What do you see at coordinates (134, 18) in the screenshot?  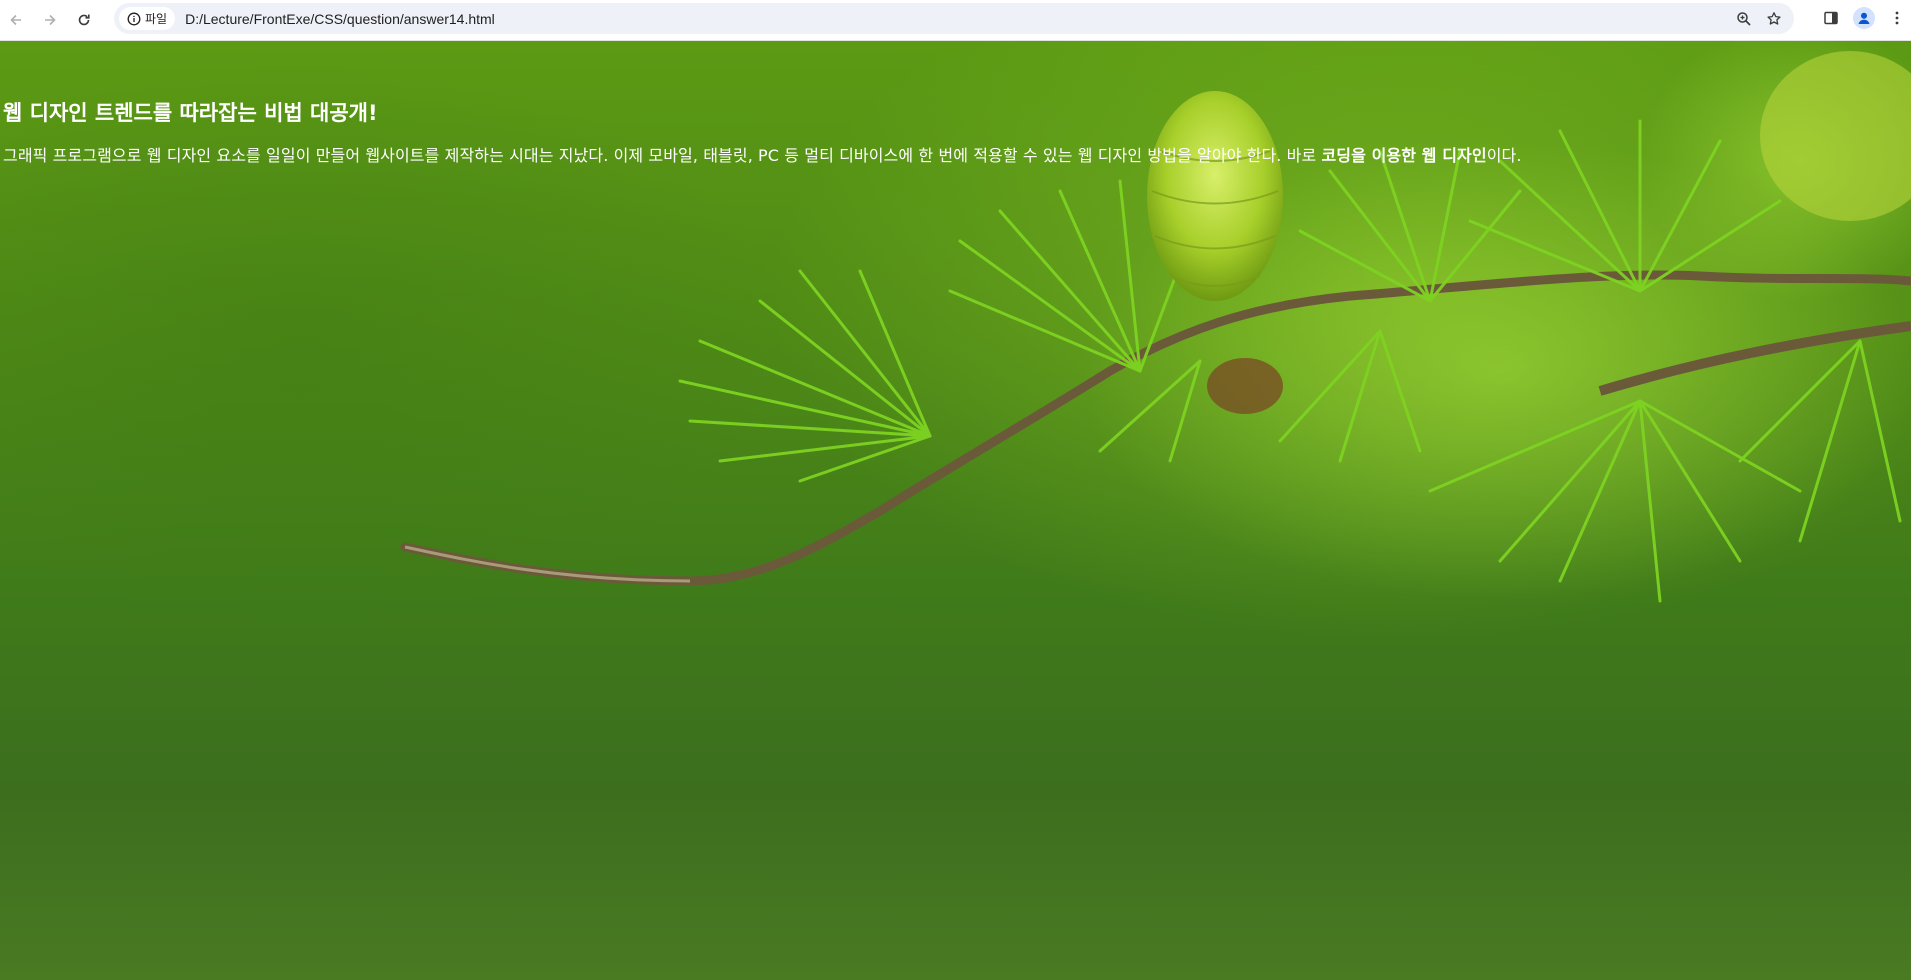 I see `info-icon` at bounding box center [134, 18].